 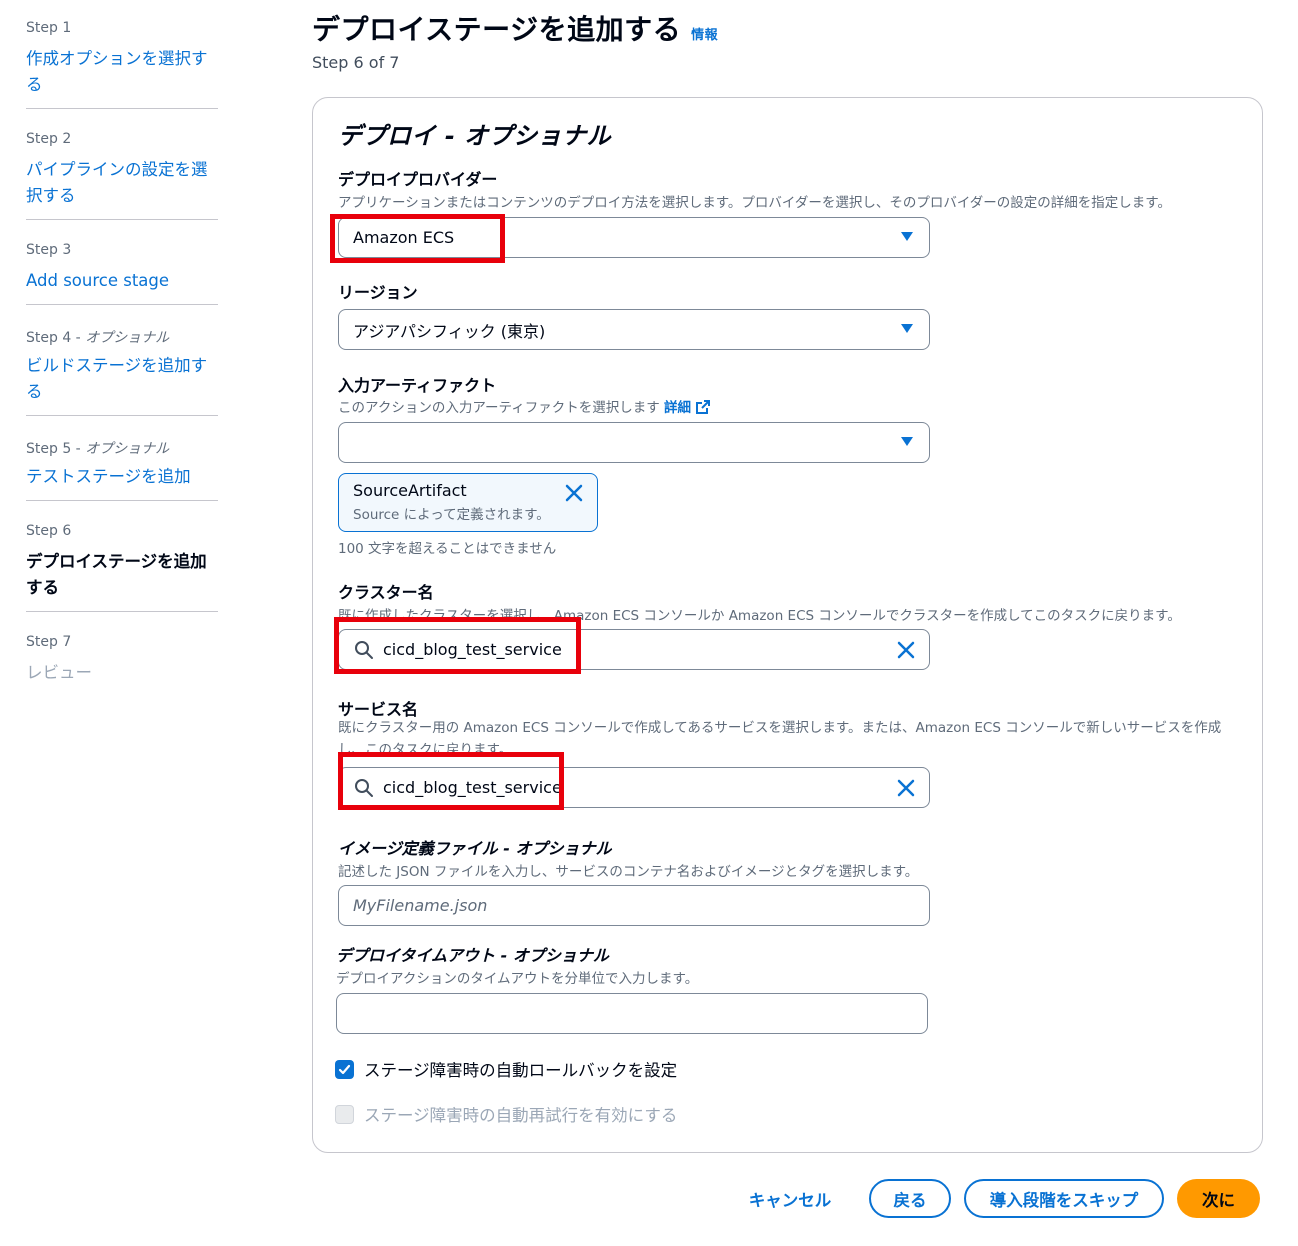 What do you see at coordinates (634, 787) in the screenshot?
I see `service-search-input: cicd_blog_test_service` at bounding box center [634, 787].